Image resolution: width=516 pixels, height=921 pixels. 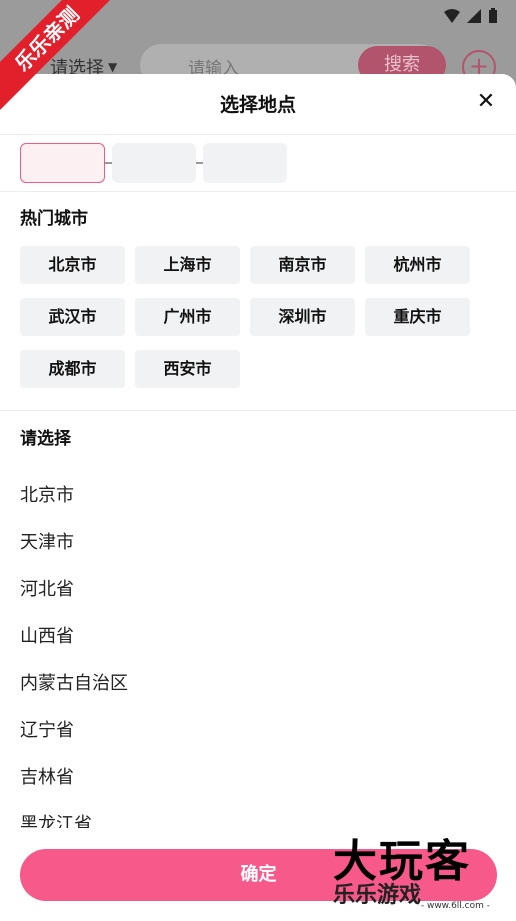 I want to click on list-item: 天津市, so click(x=268, y=542).